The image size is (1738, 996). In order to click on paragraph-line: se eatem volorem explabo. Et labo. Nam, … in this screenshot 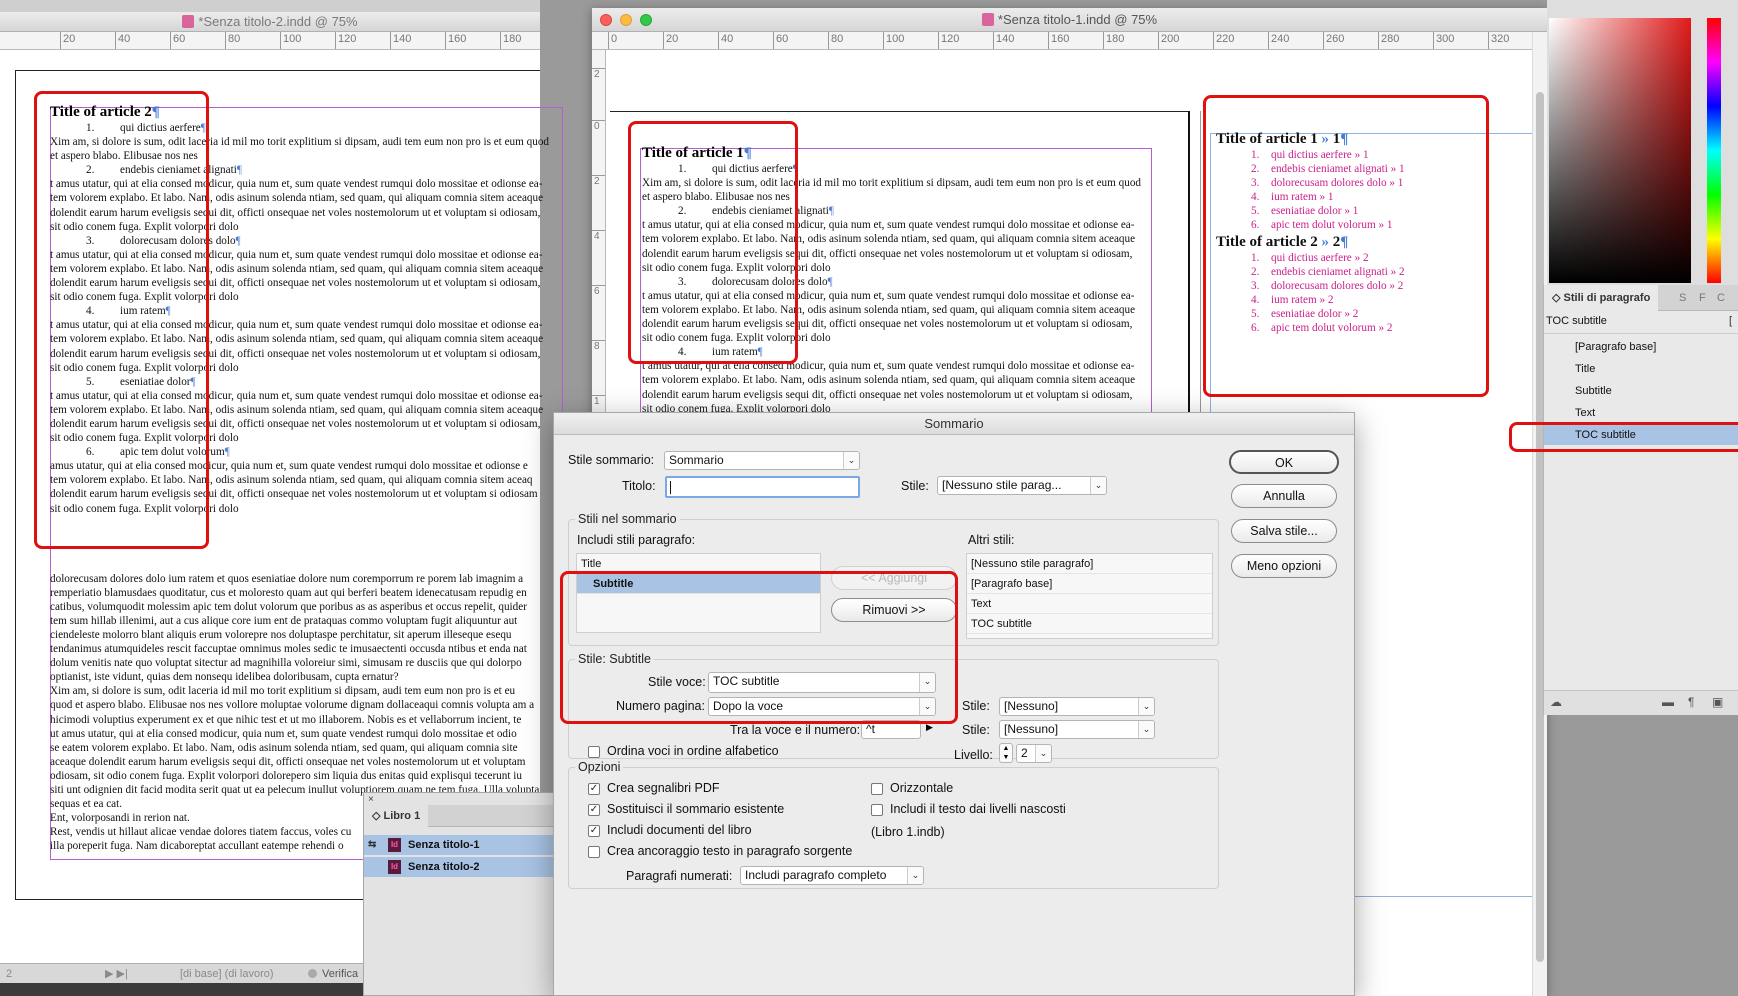, I will do `click(284, 747)`.